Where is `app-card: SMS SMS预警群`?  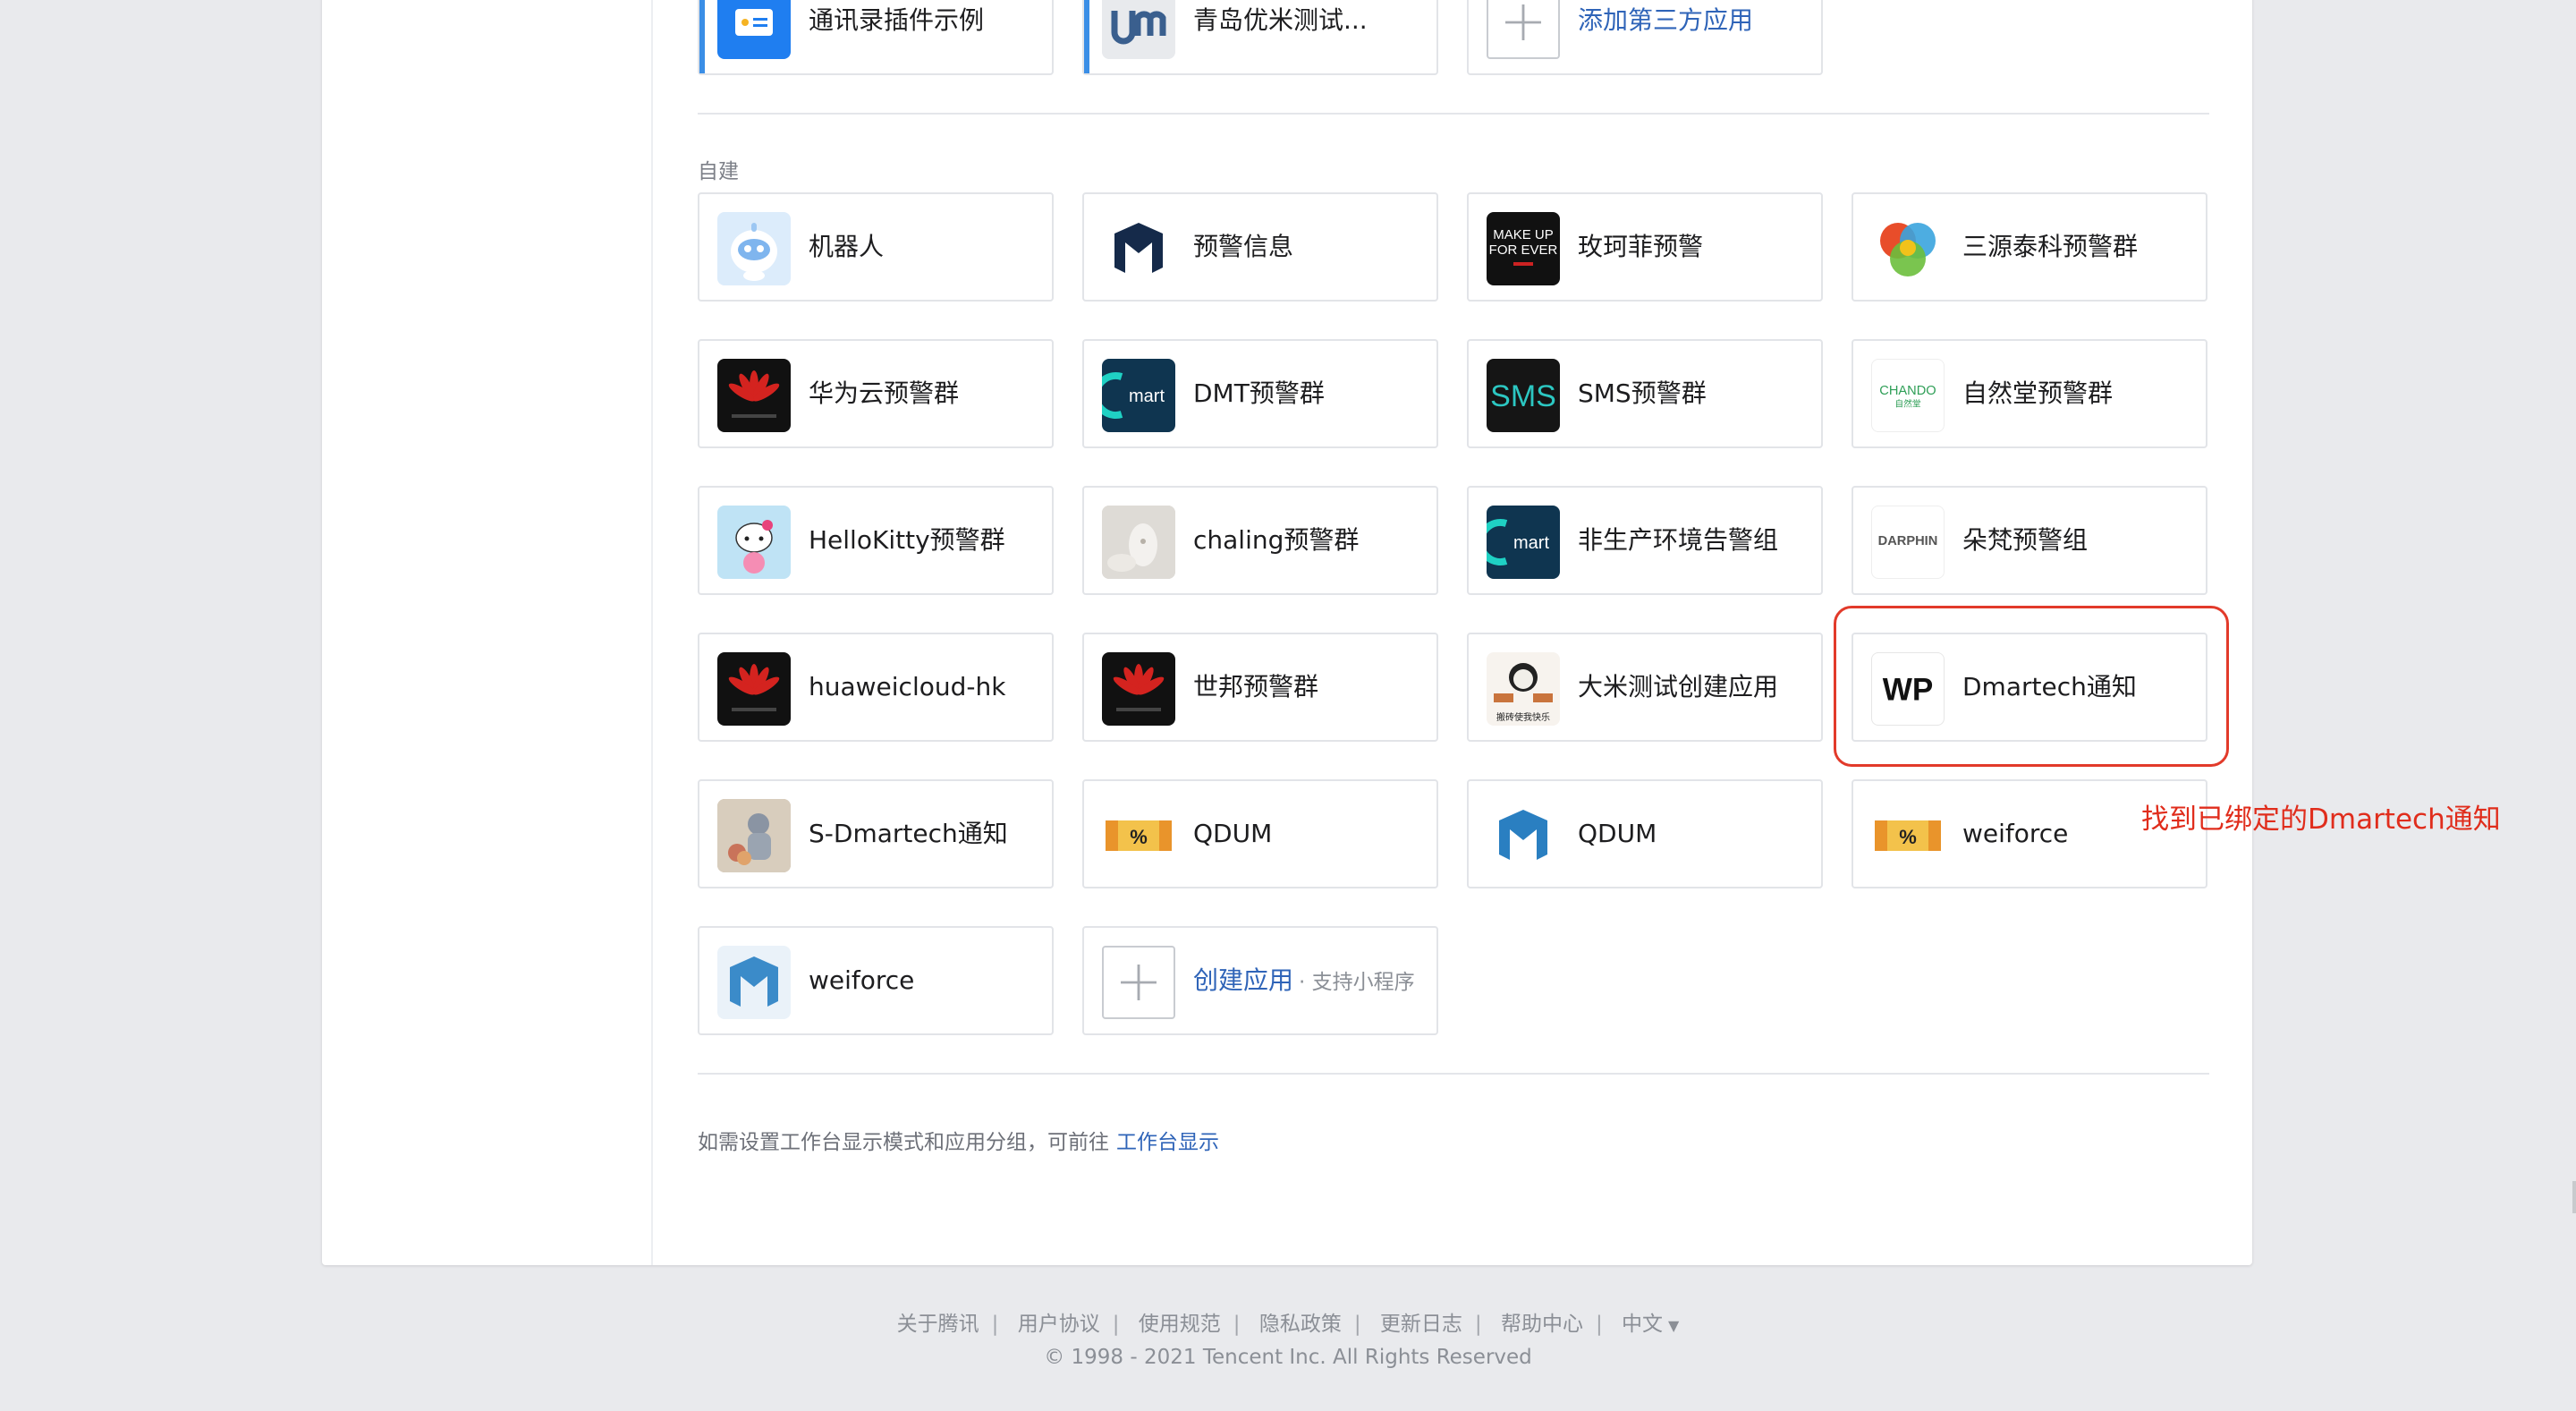
app-card: SMS SMS预警群 is located at coordinates (1645, 393).